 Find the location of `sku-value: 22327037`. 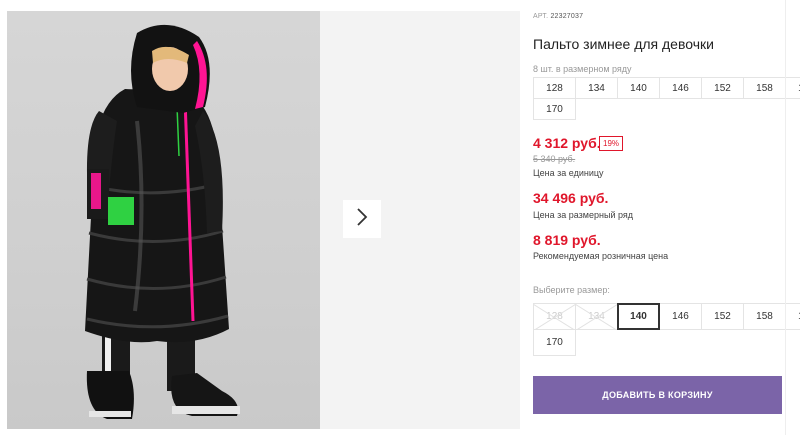

sku-value: 22327037 is located at coordinates (567, 16).